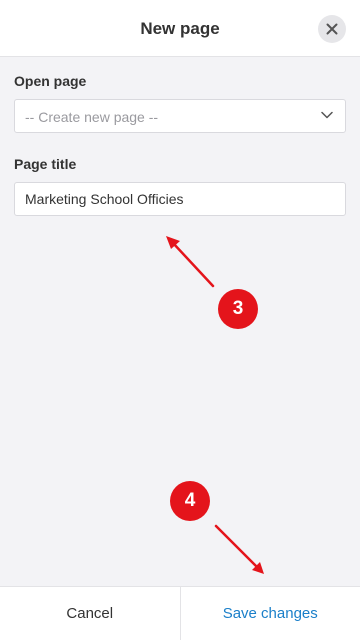  I want to click on close-icon, so click(332, 29).